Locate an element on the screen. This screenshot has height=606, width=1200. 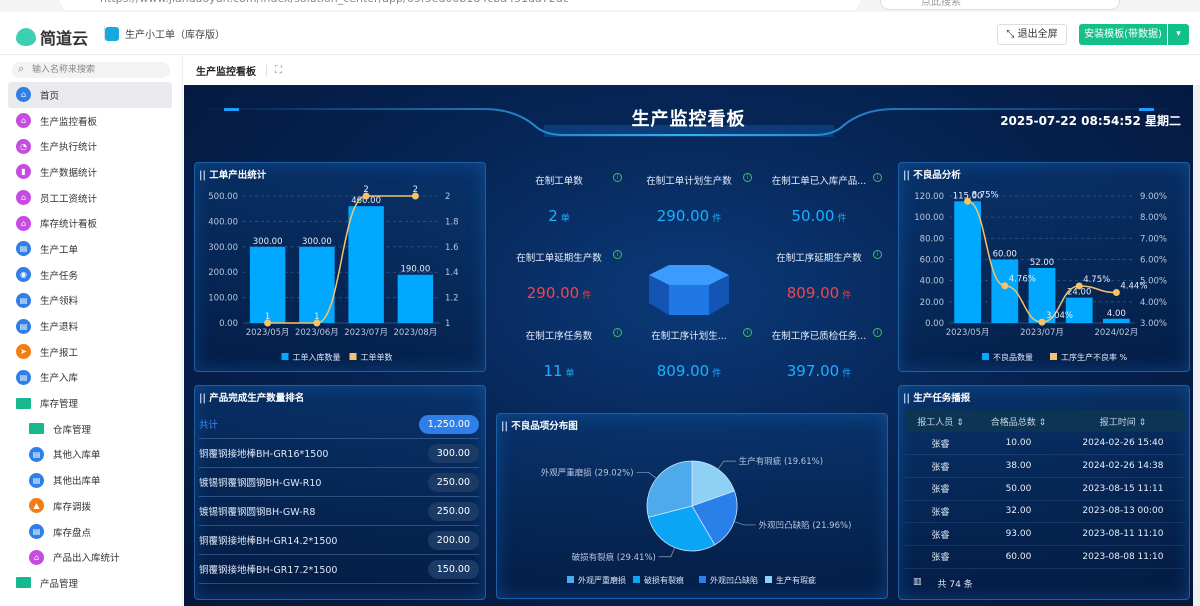
sidebar-item: ▤ 生产退料 is located at coordinates (90, 326).